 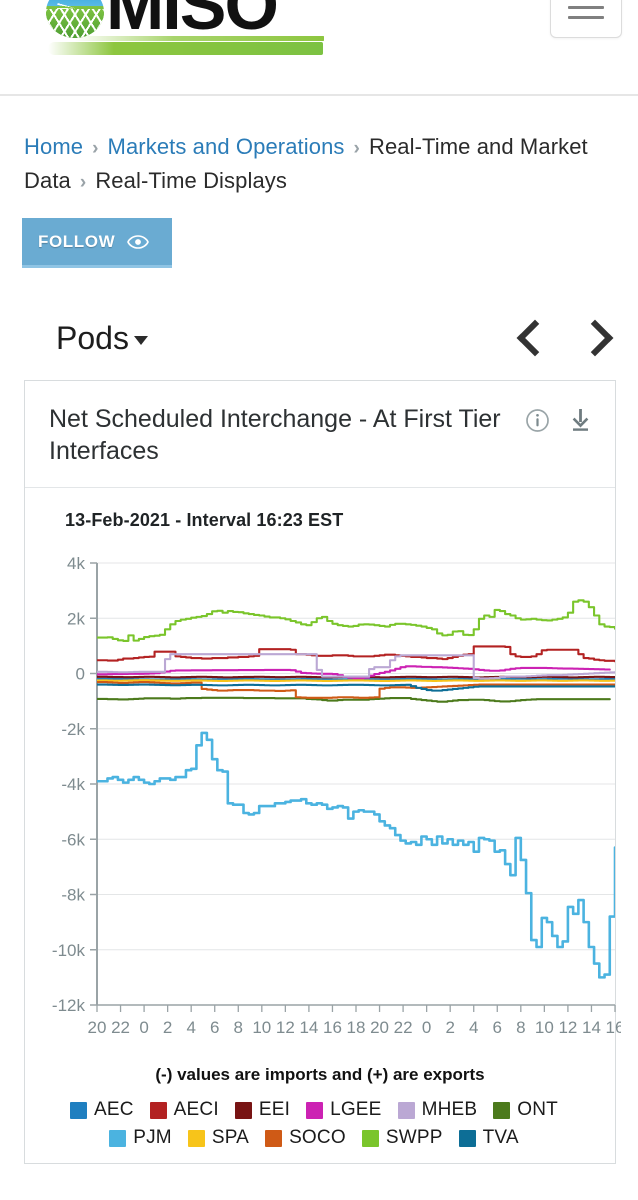 I want to click on legend-label-lgee: LGEE, so click(x=356, y=1110).